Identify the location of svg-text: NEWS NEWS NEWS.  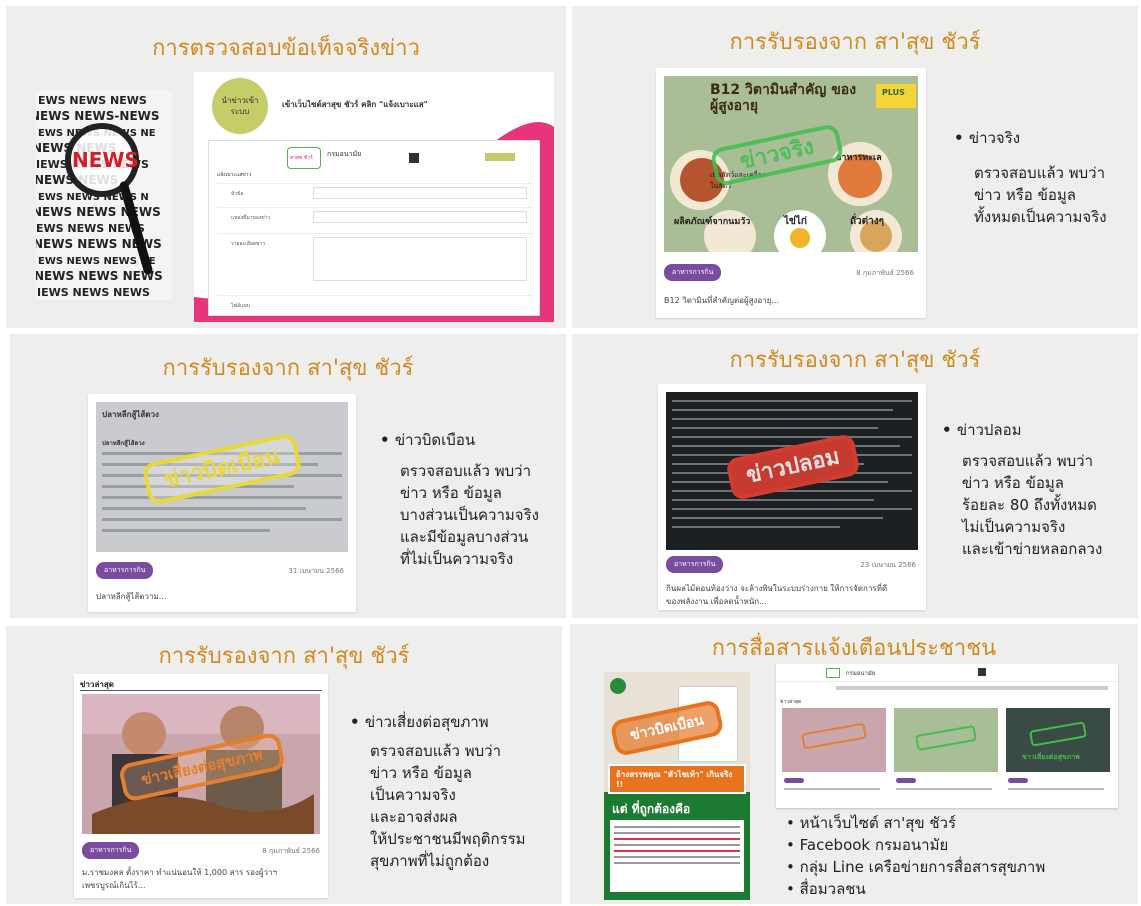
(98, 212).